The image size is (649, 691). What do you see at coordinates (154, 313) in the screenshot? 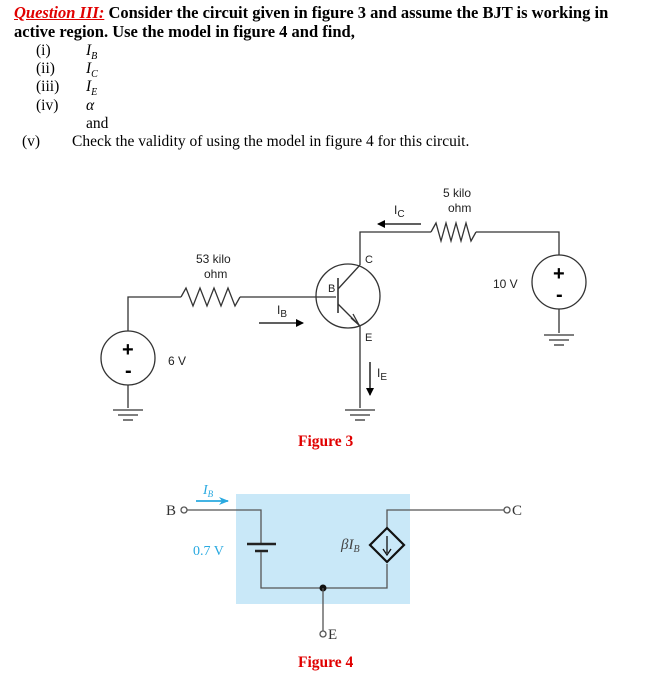
I see `base-wire-left` at bounding box center [154, 313].